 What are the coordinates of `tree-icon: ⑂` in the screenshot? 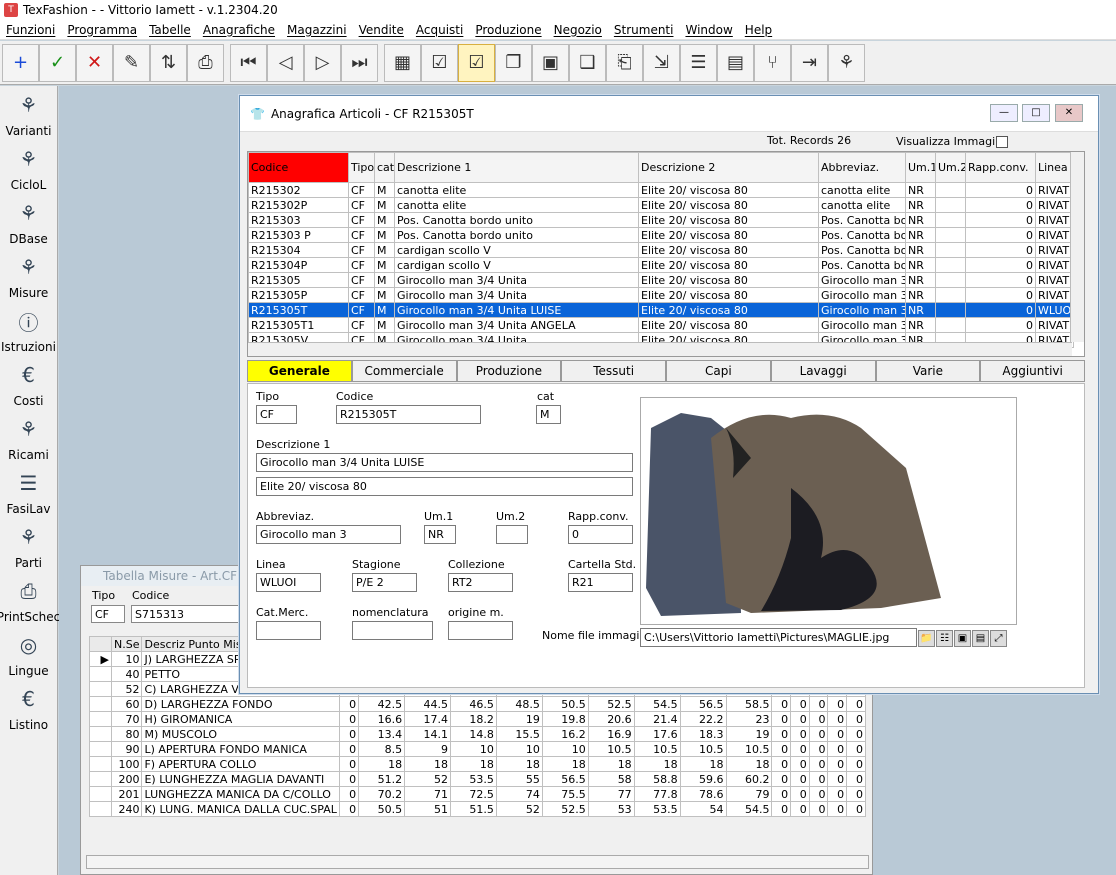 It's located at (772, 62).